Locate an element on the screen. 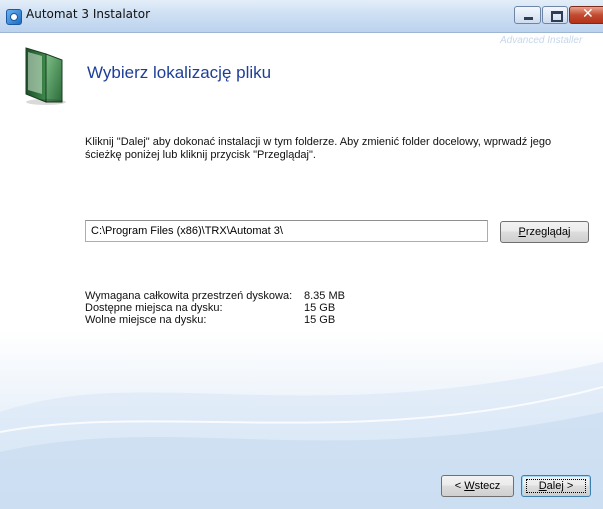 This screenshot has height=509, width=603. title-bar: Automat 3 Instalator ✕ is located at coordinates (301, 16).